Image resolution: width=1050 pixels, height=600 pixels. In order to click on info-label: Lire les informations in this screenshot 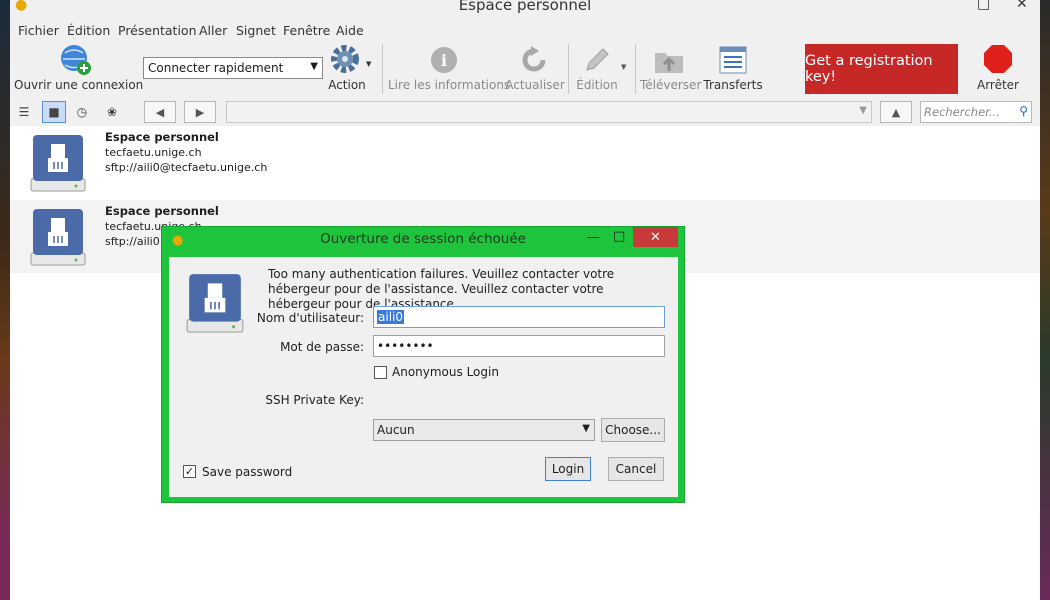, I will do `click(449, 85)`.